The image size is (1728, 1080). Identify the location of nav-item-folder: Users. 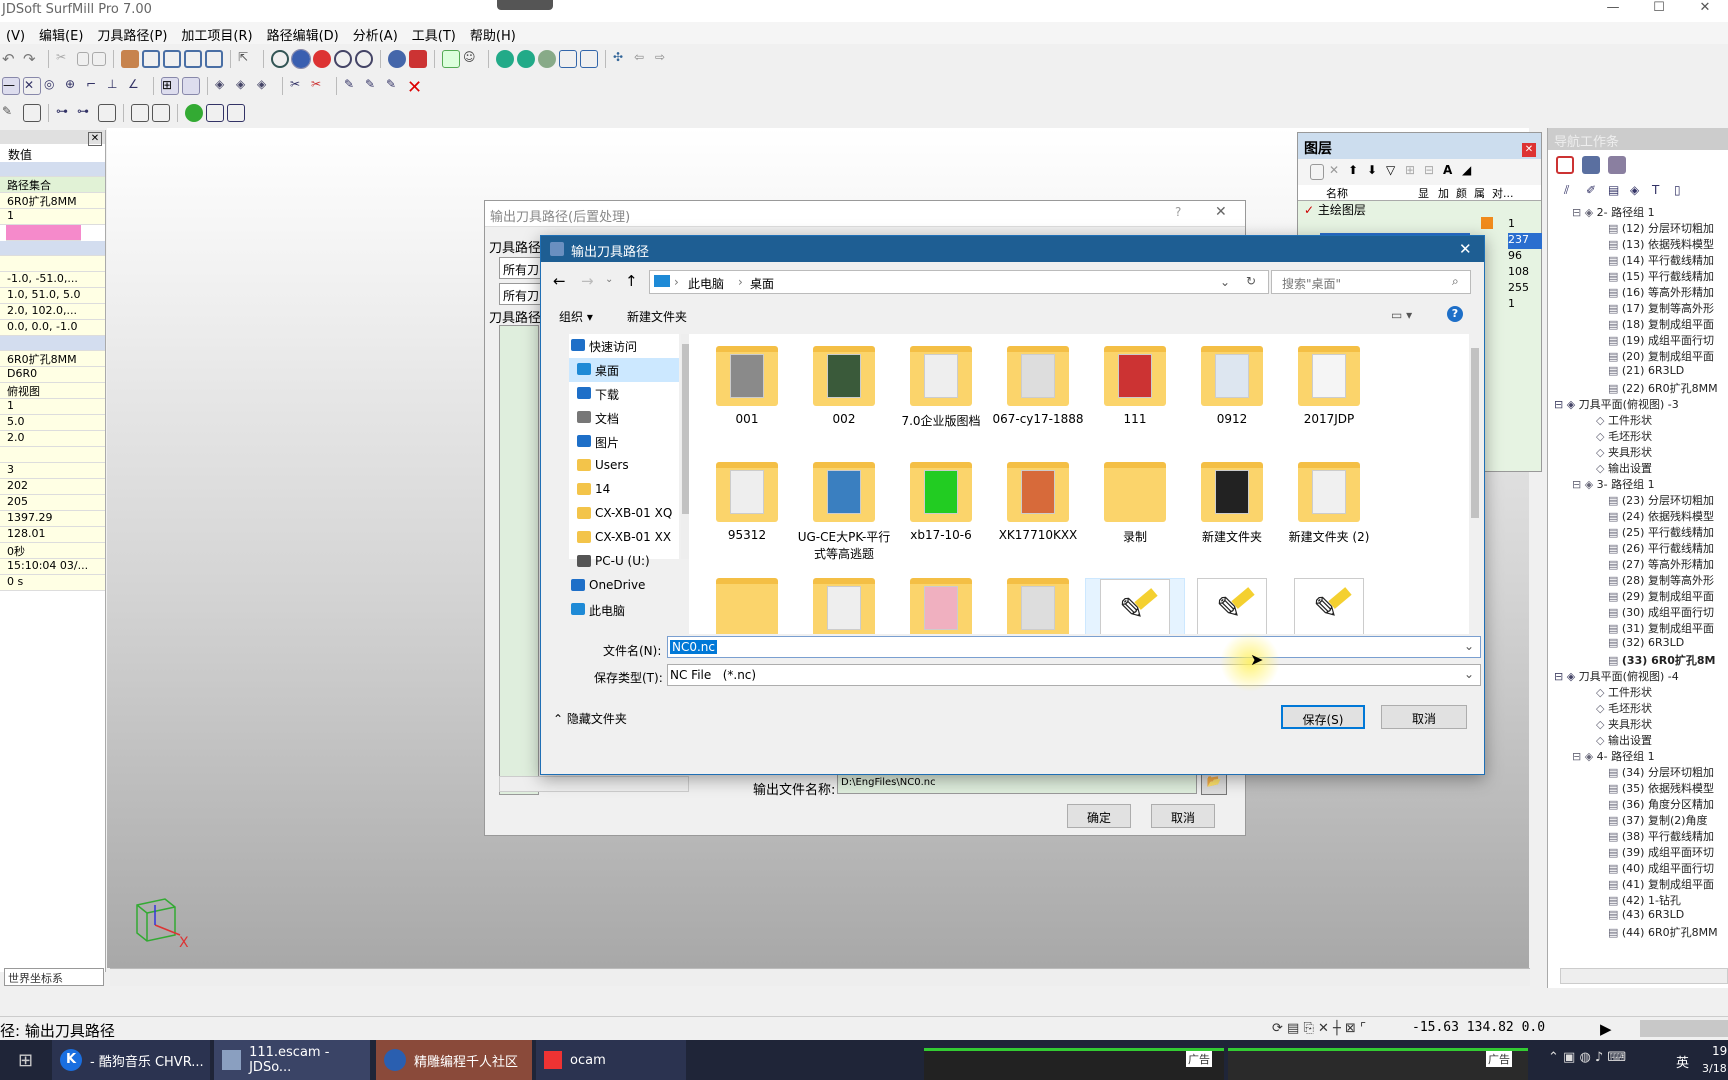
(624, 466).